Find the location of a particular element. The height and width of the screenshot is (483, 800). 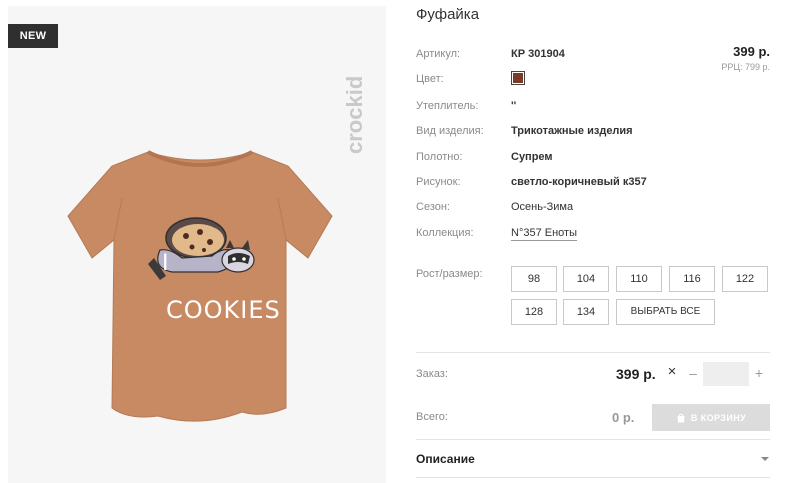

attr-row-fabric: Полотно: Супрем is located at coordinates (593, 160).